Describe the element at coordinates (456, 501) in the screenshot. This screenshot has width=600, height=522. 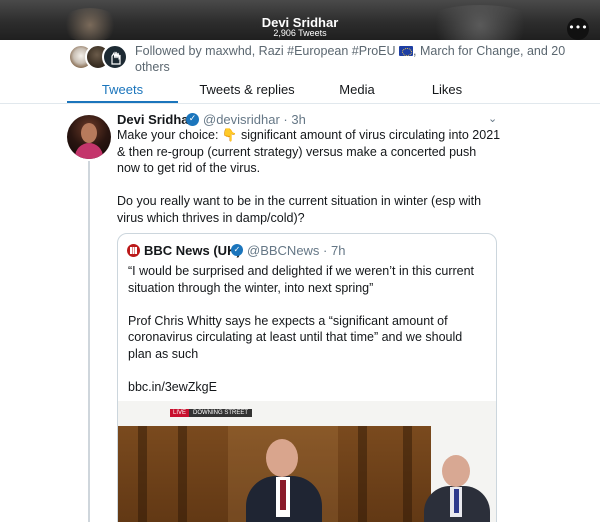
I see `interpreter-tie` at that location.